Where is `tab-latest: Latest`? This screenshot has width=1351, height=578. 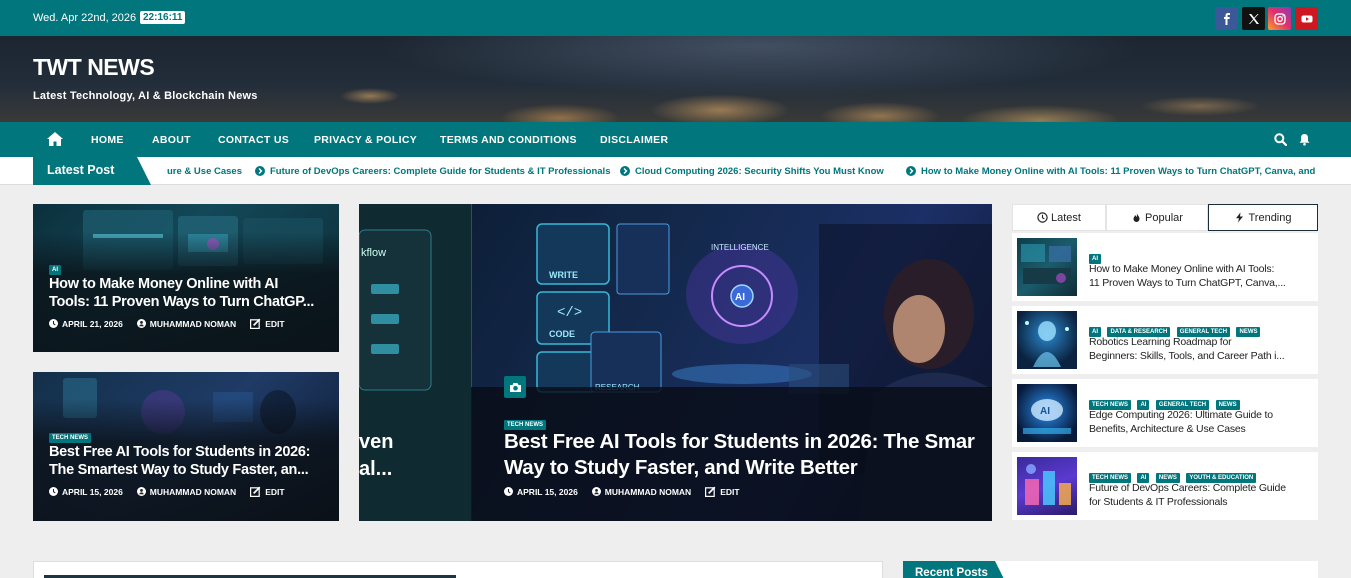
tab-latest: Latest is located at coordinates (1059, 217).